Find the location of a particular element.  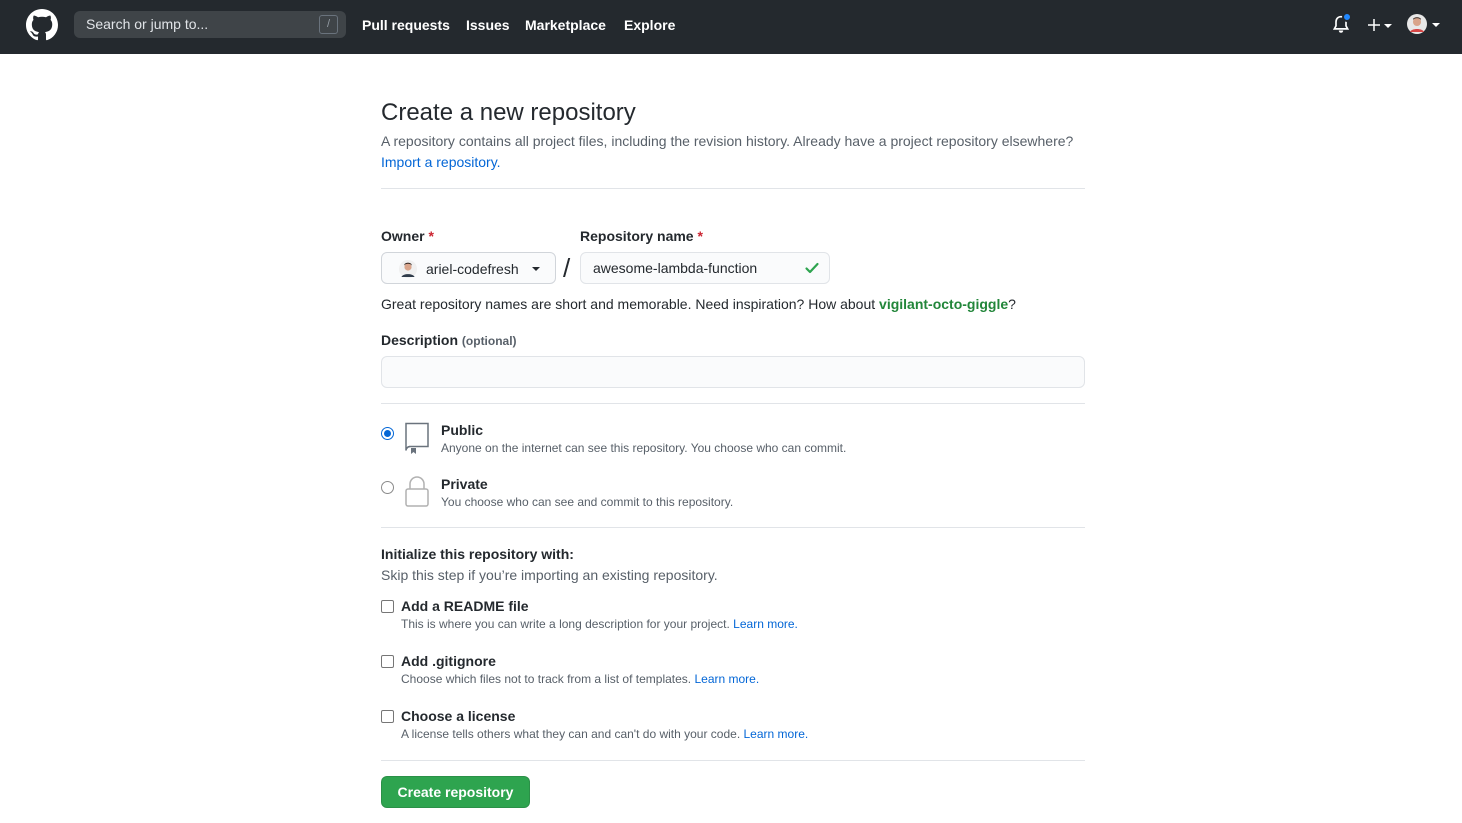

import-repository-link: Import a repository. is located at coordinates (441, 162).